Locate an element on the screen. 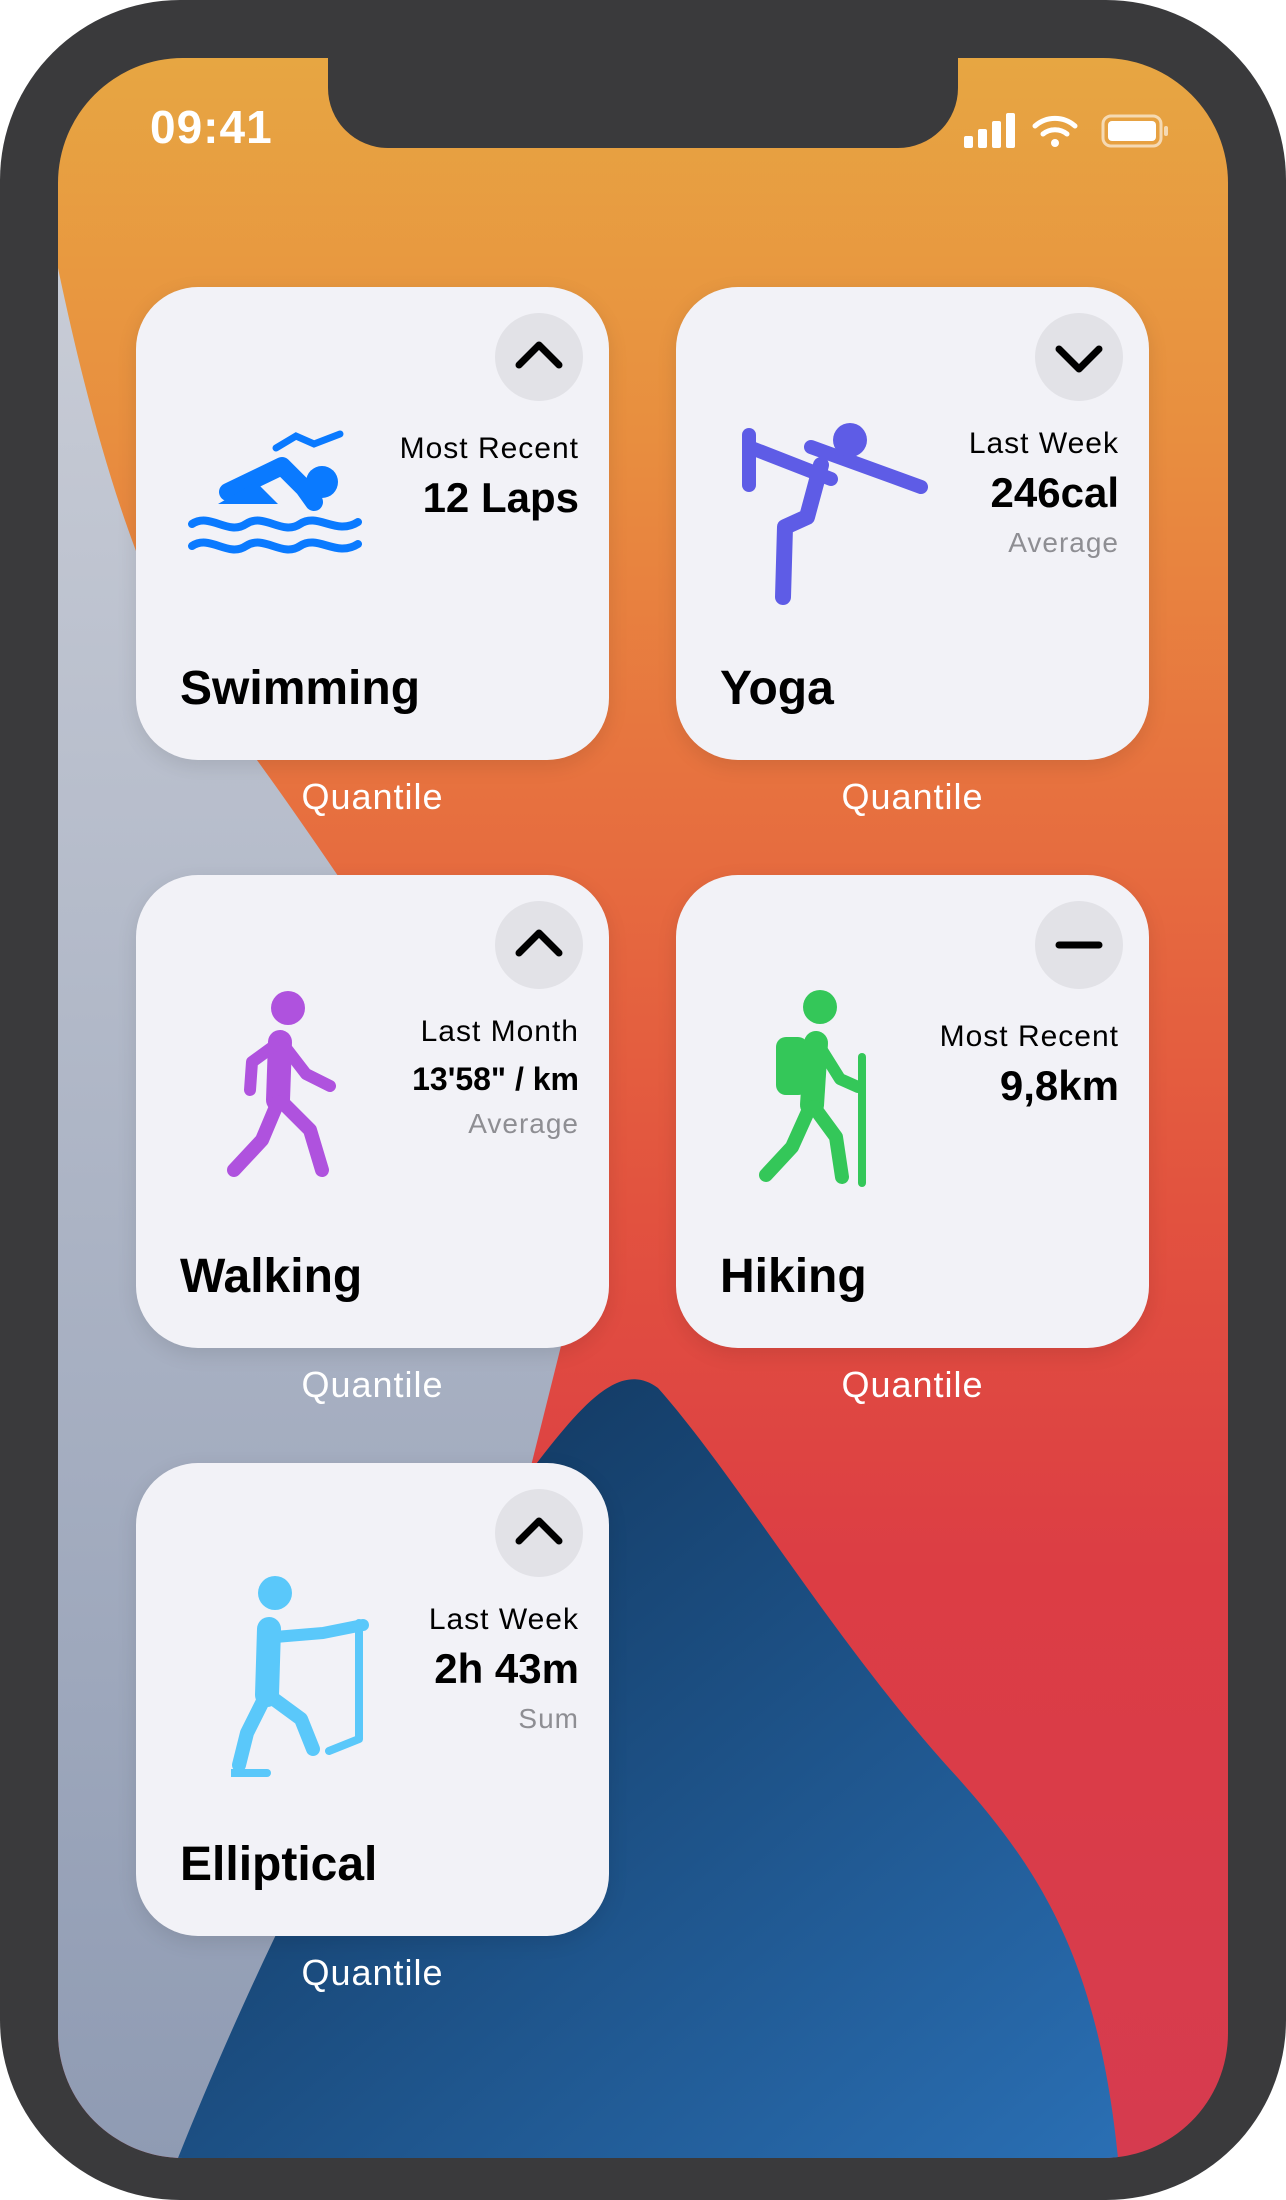 The height and width of the screenshot is (2200, 1286). trend-down-button is located at coordinates (1079, 357).